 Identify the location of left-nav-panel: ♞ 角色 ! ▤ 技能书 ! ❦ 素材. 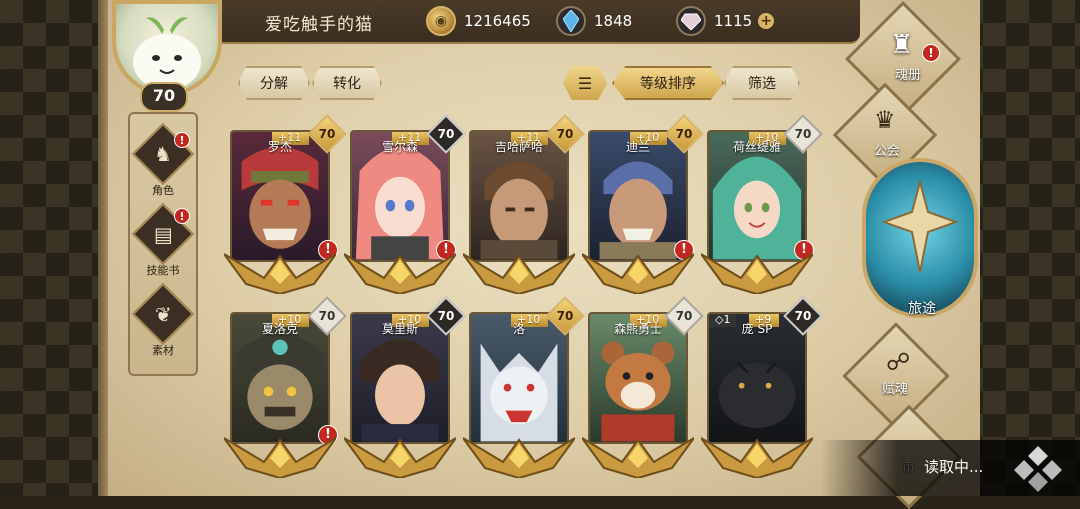
(163, 244).